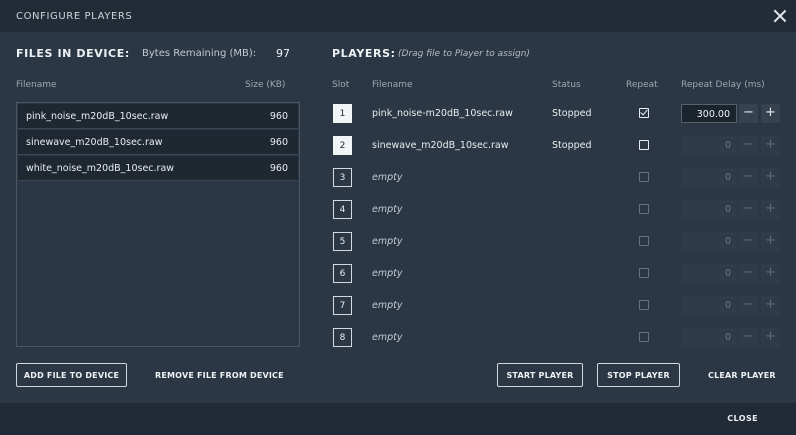 The height and width of the screenshot is (435, 796). What do you see at coordinates (342, 241) in the screenshot?
I see `player-slot-number: 5` at bounding box center [342, 241].